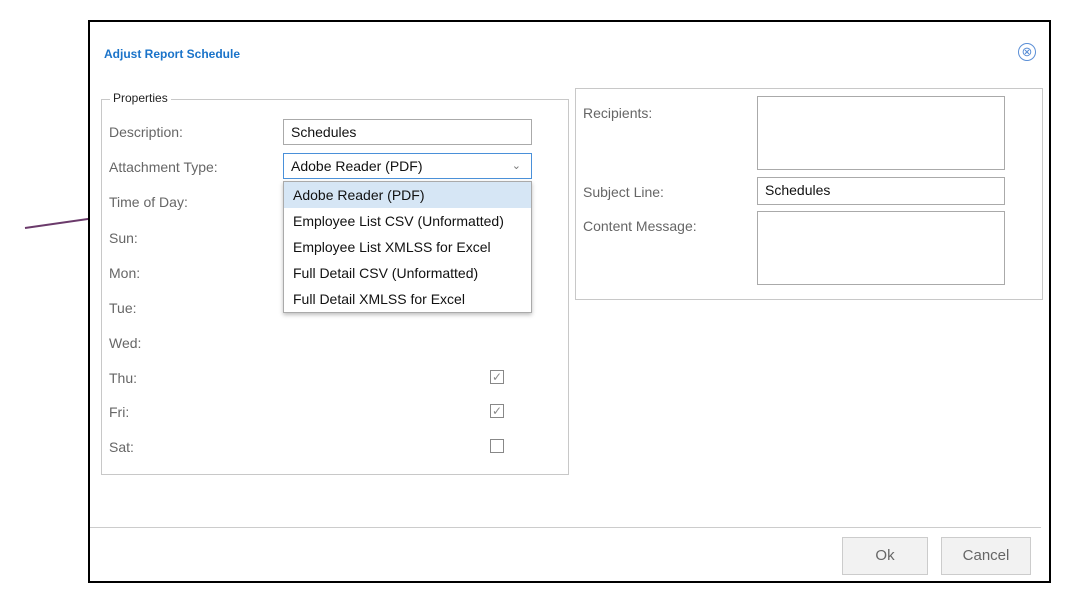  I want to click on subject-line-input: Schedules, so click(881, 191).